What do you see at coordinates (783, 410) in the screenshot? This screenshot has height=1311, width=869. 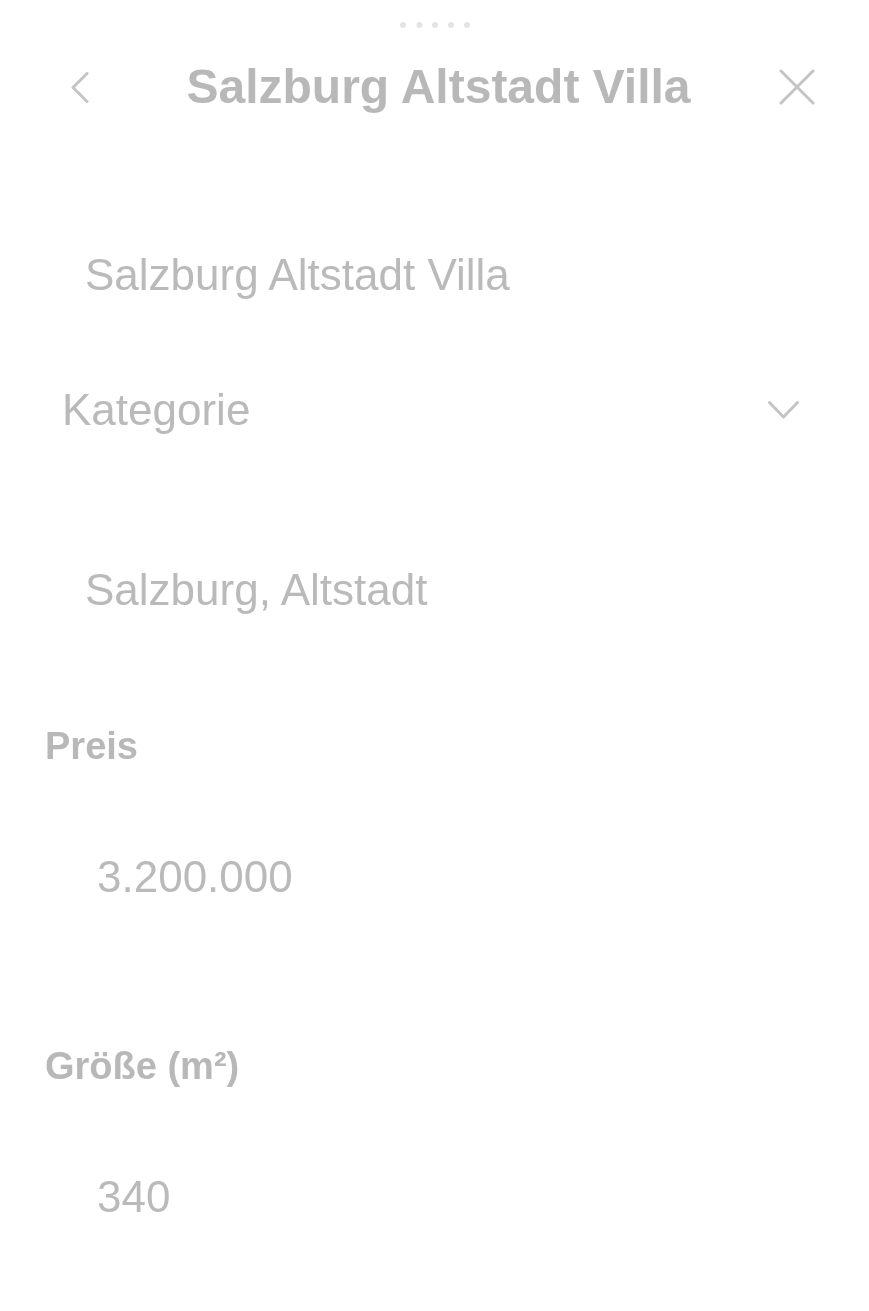 I see `chevron-down-icon` at bounding box center [783, 410].